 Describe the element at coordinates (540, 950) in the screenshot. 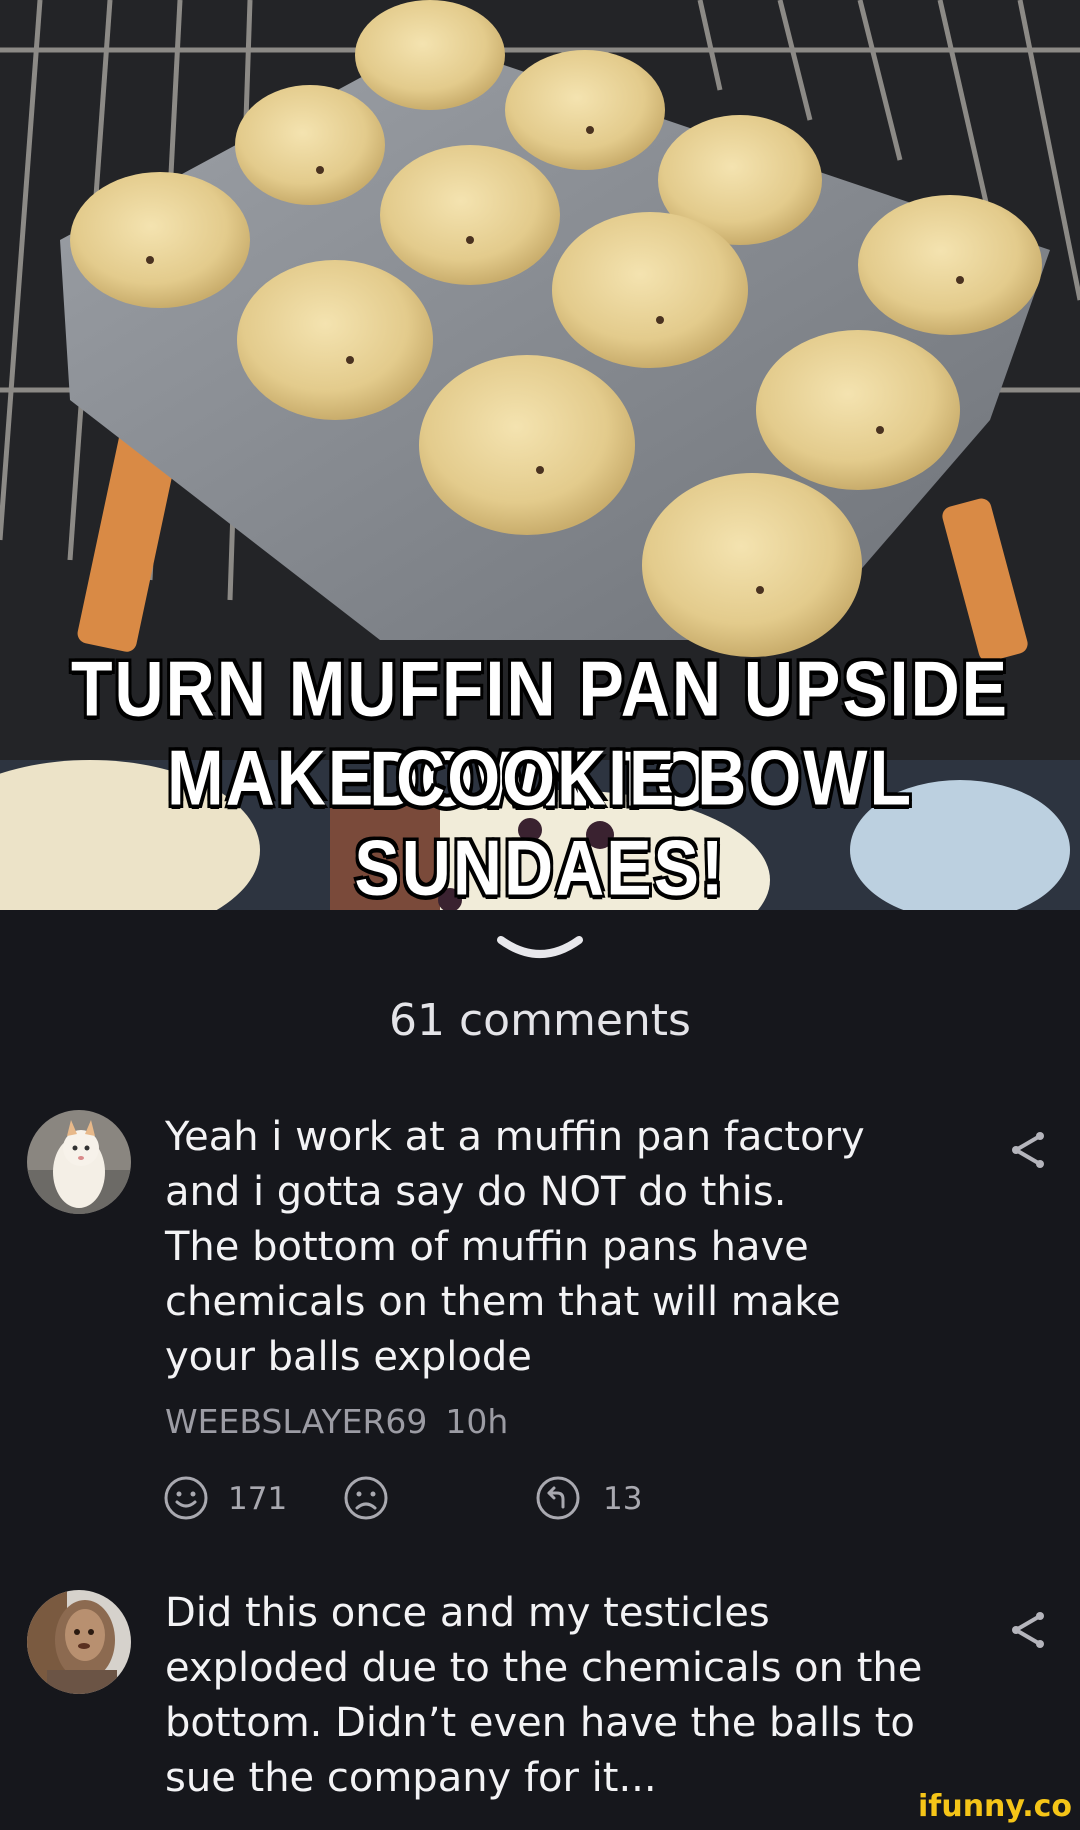

I see `chevron-down-icon` at that location.